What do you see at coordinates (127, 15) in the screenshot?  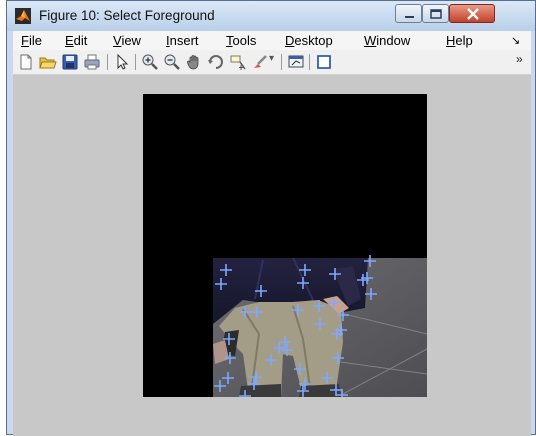 I see `window-title: Figure 10: Select Foreground` at bounding box center [127, 15].